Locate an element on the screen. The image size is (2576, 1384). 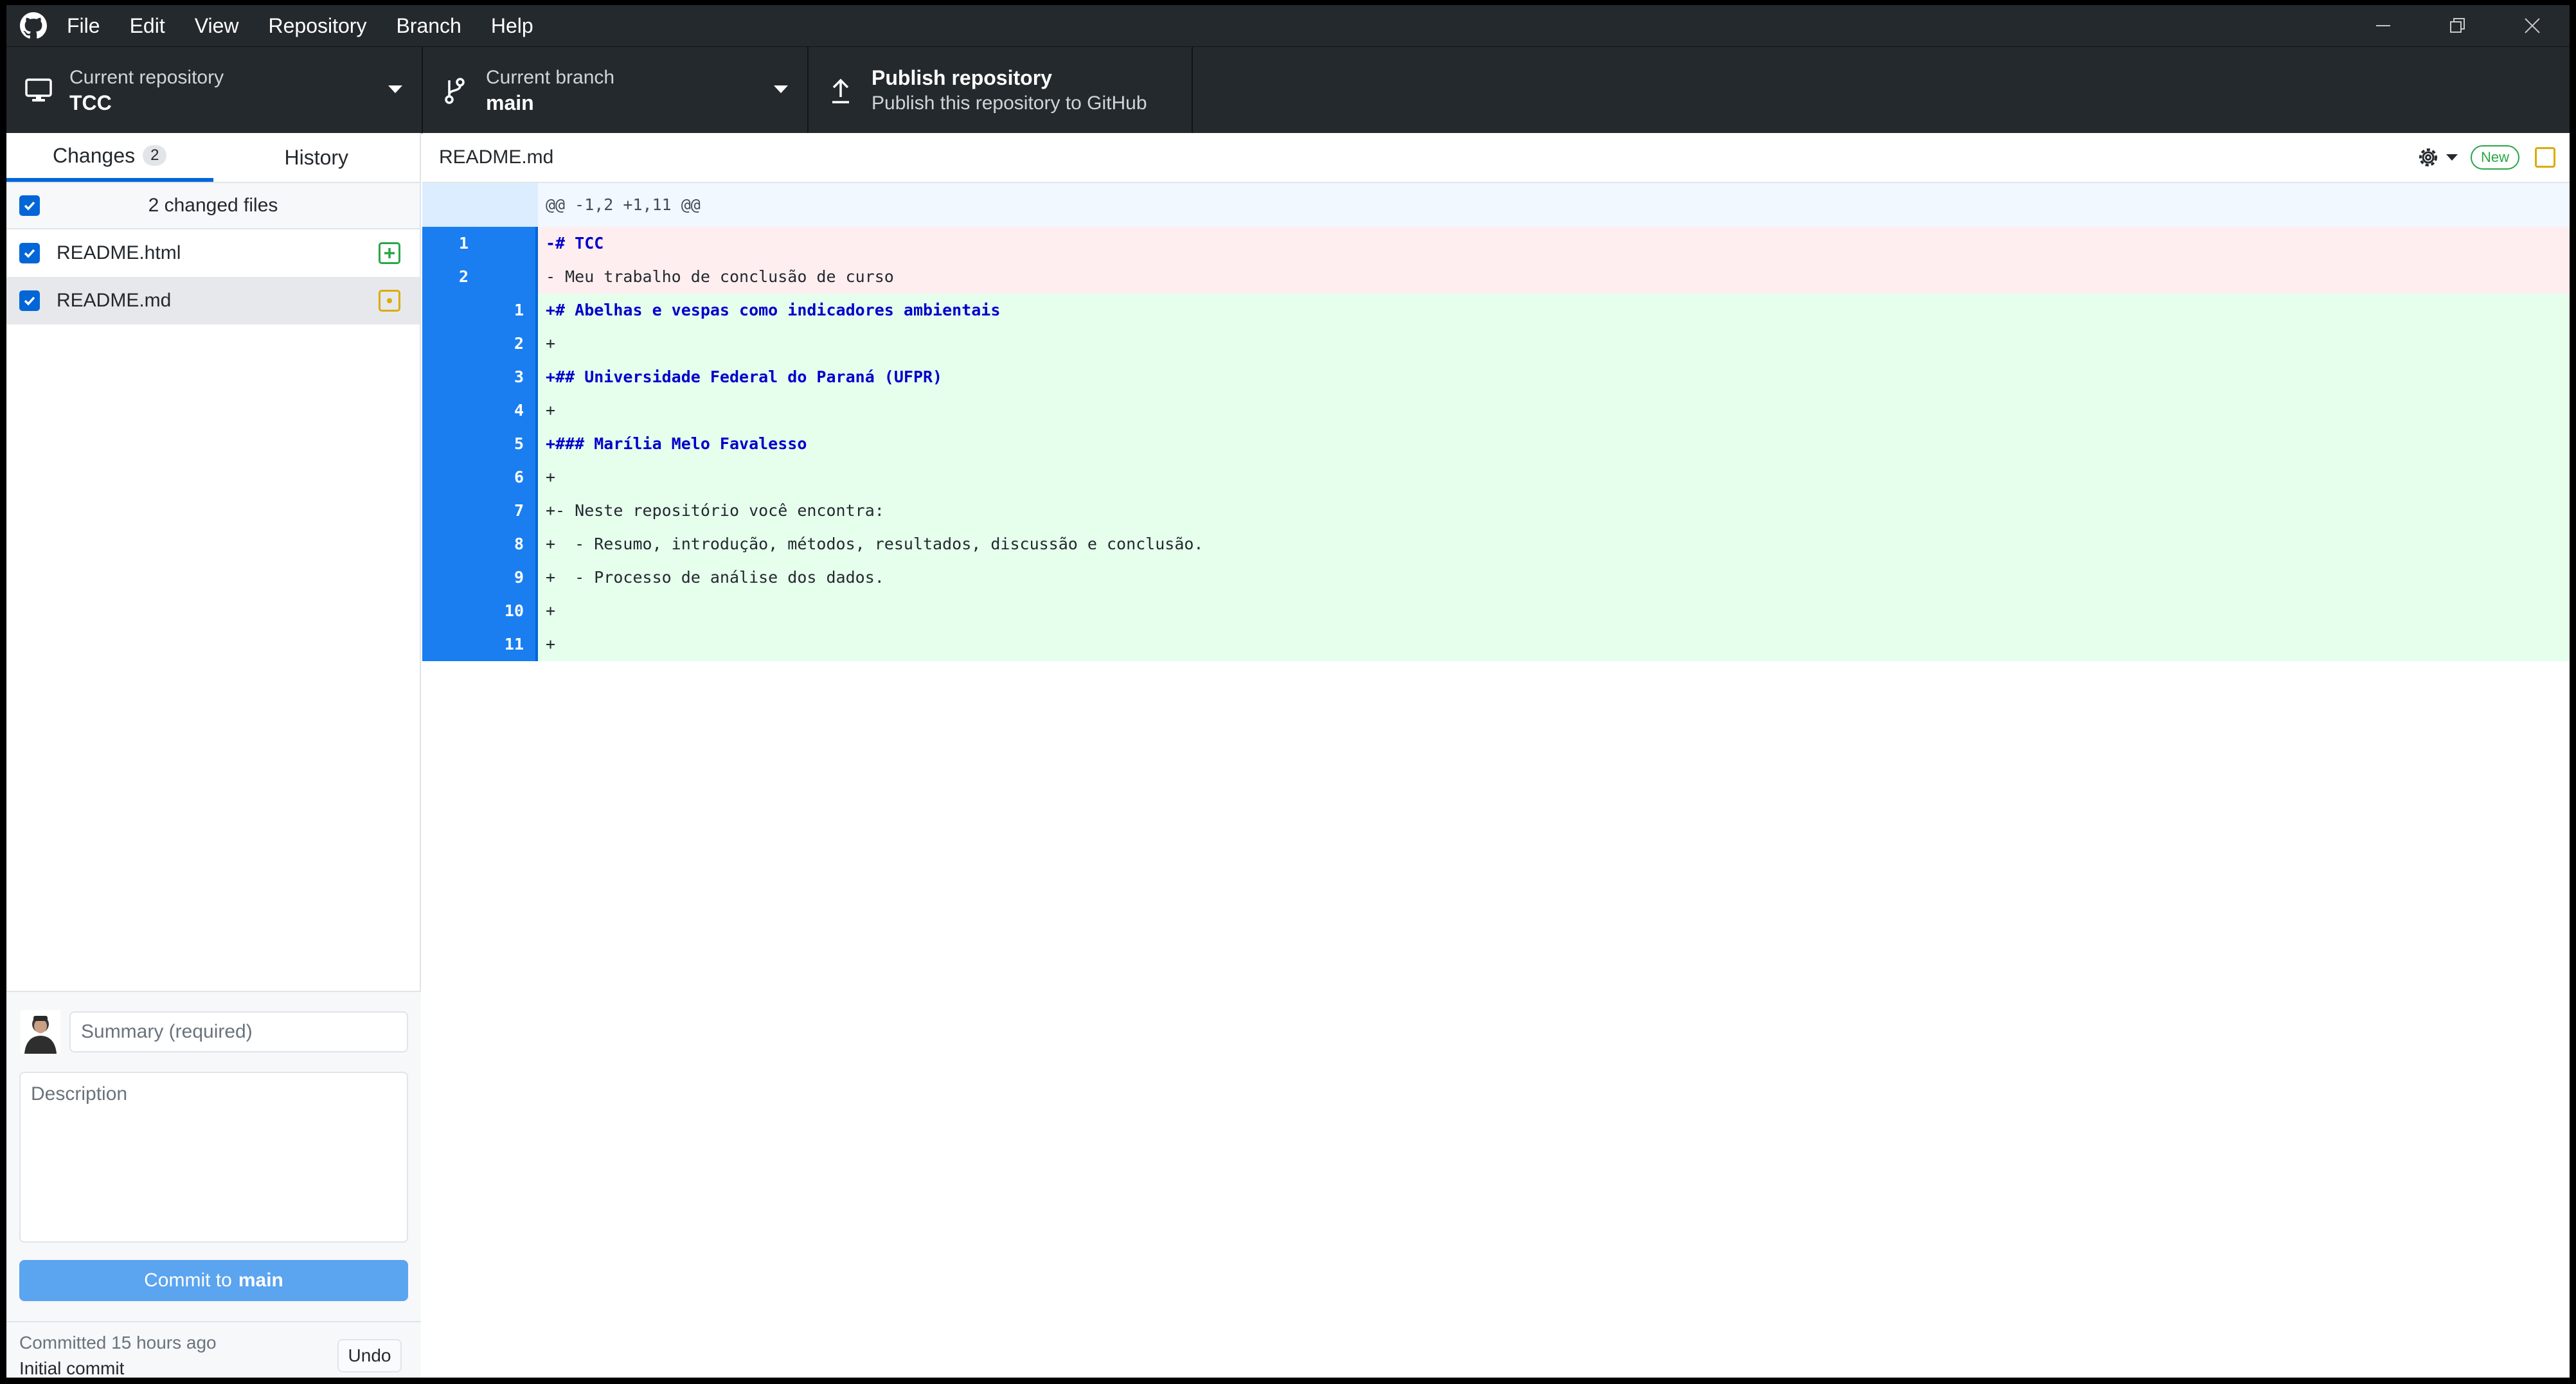
description-input: Description is located at coordinates (213, 1157).